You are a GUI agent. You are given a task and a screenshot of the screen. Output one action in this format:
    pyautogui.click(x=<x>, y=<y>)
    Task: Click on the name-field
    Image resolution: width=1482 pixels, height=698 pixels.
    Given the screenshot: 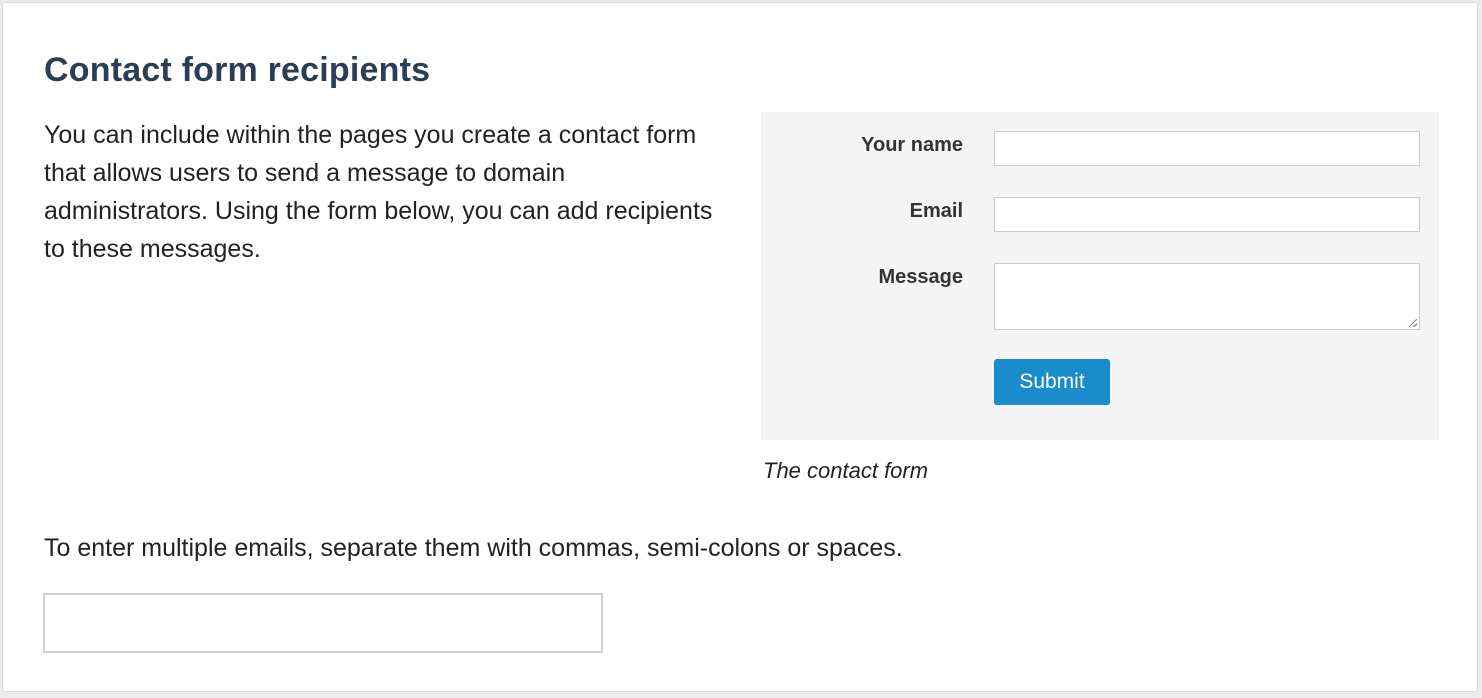 What is the action you would take?
    pyautogui.click(x=1207, y=148)
    